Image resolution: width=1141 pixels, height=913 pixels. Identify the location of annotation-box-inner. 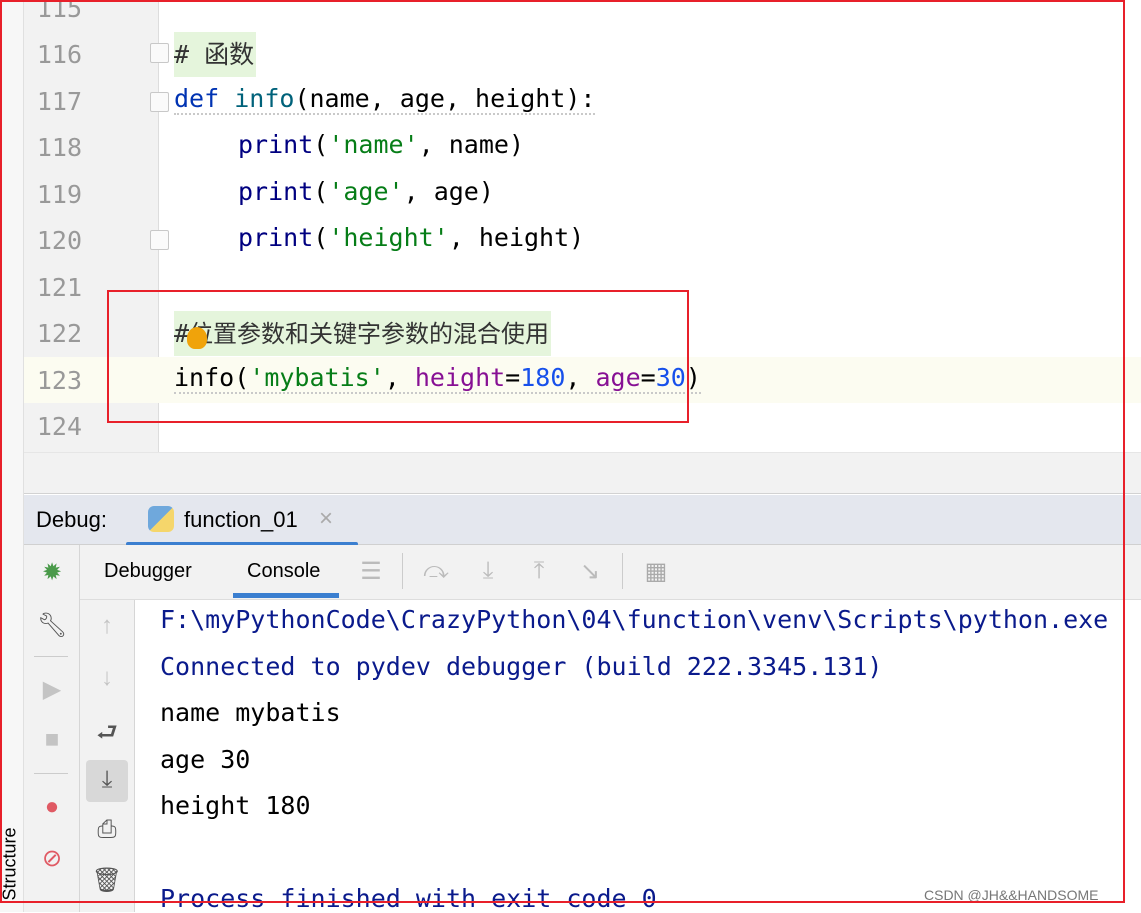
(398, 356).